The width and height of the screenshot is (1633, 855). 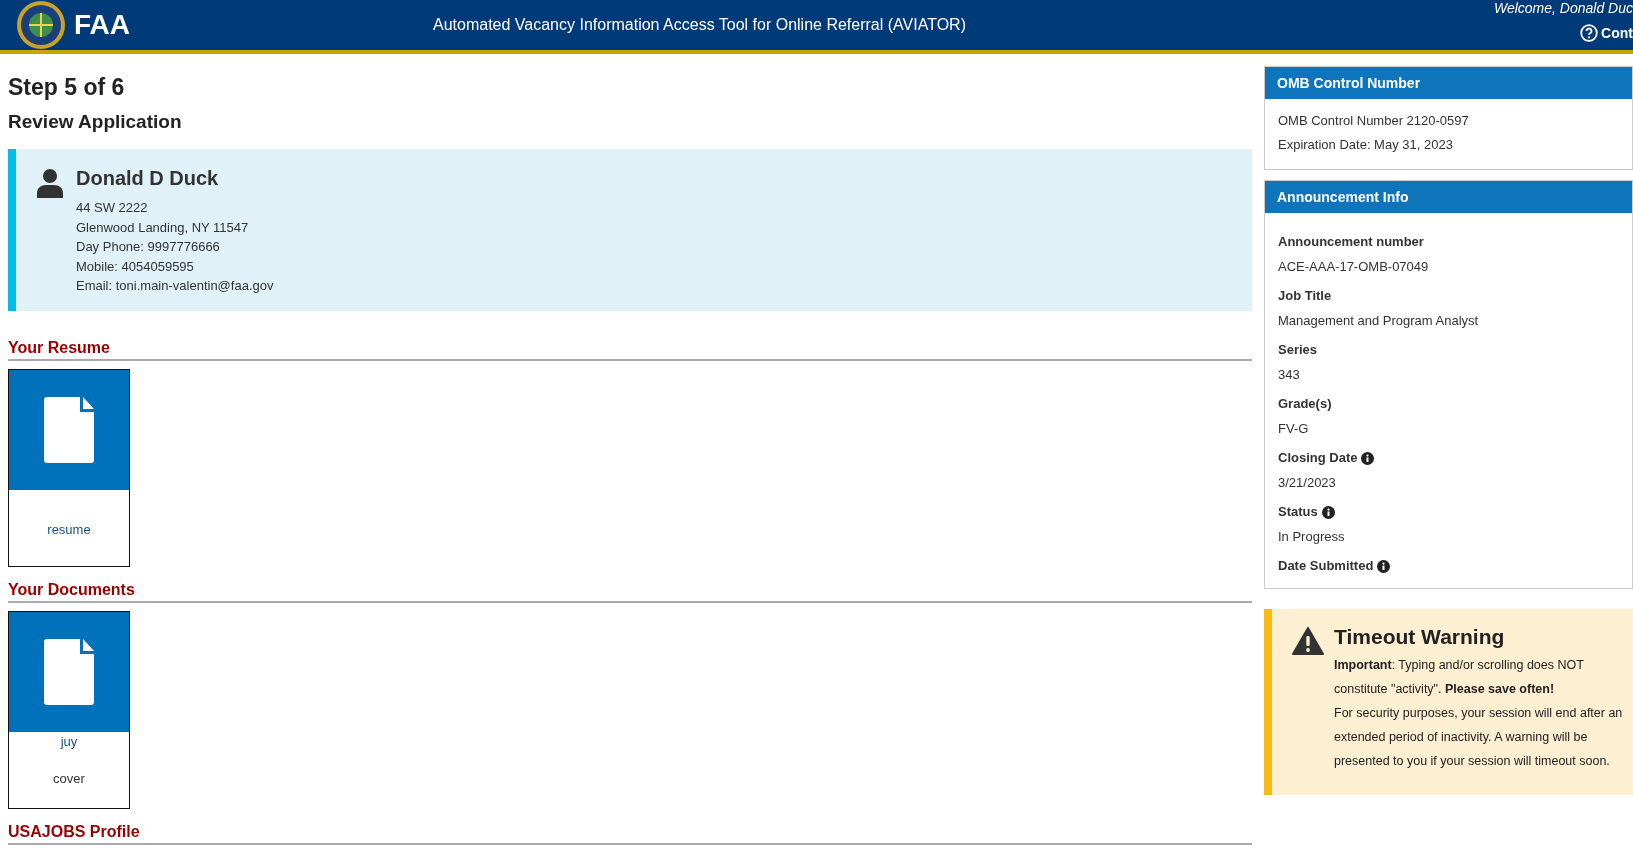 What do you see at coordinates (67, 87) in the screenshot?
I see `step-heading: Step 5 of 6` at bounding box center [67, 87].